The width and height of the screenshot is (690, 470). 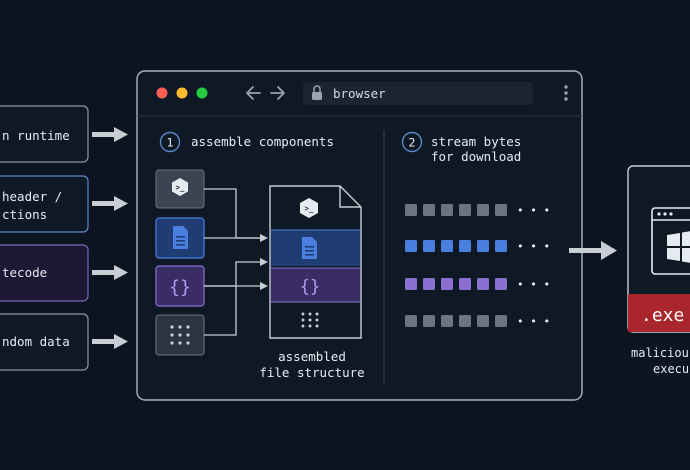 I want to click on assembled-braces-icon: {}, so click(x=310, y=287).